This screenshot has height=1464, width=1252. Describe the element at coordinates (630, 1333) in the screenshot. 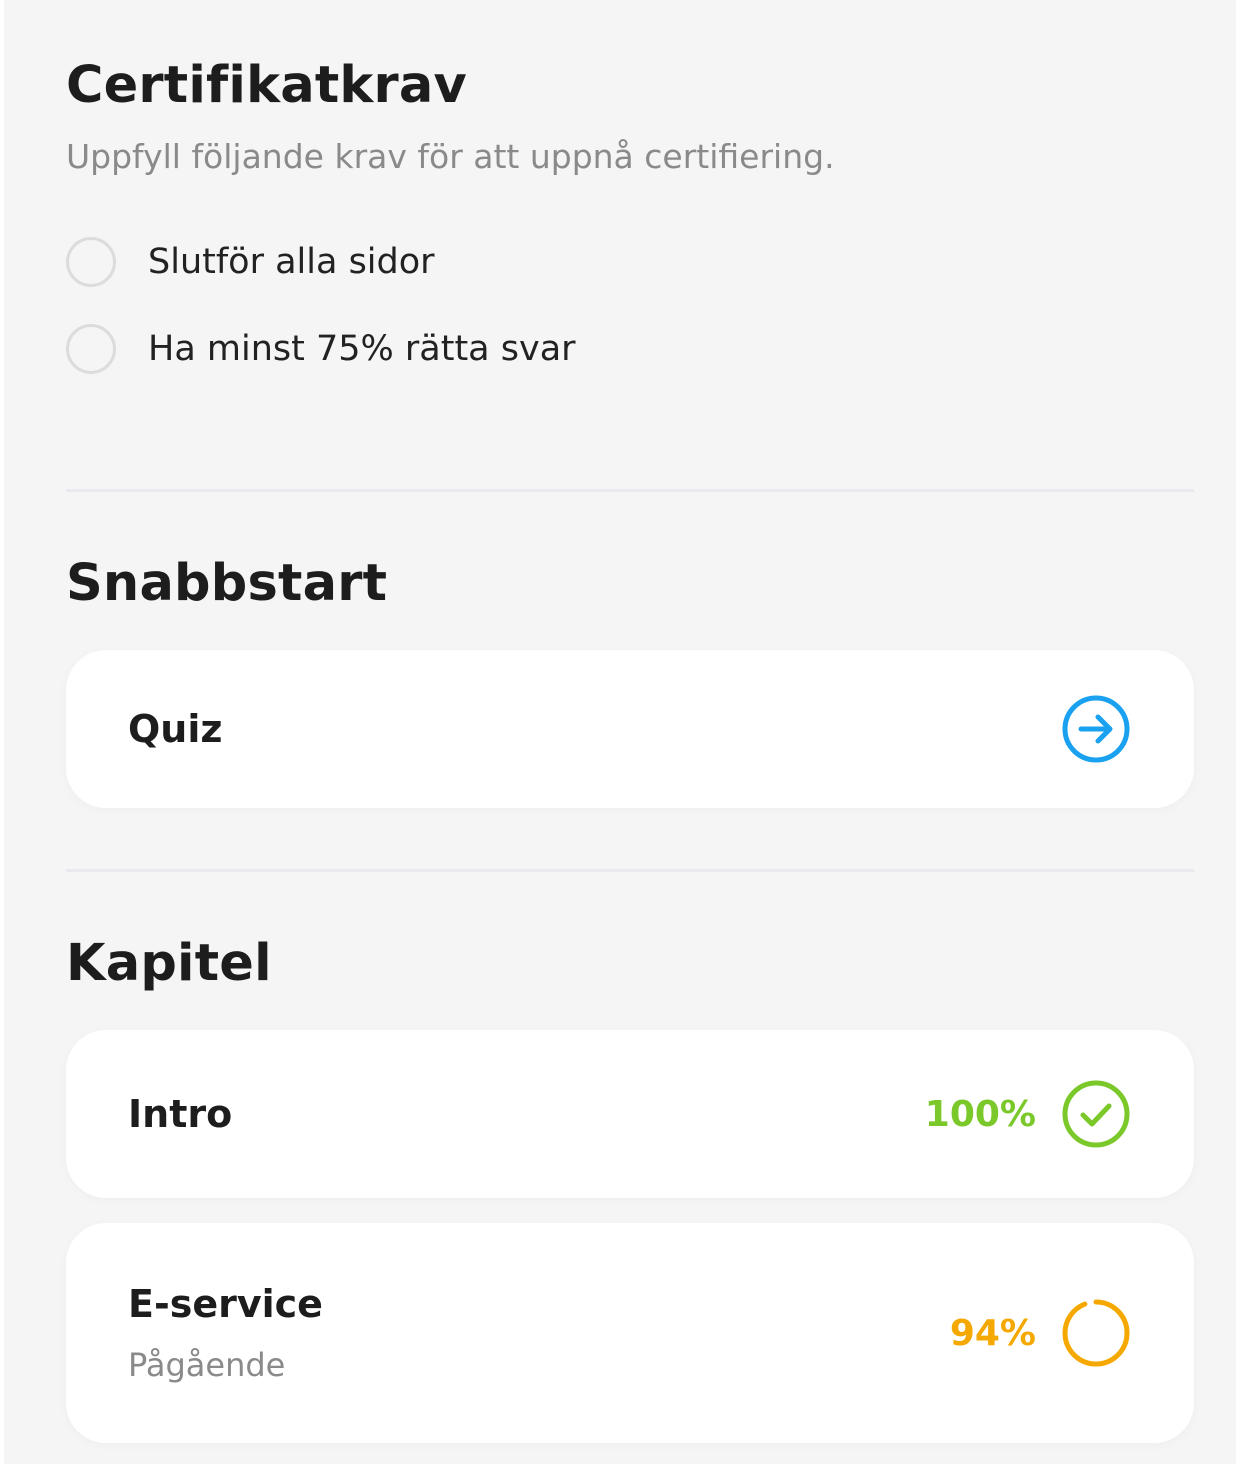

I see `chapter-card-e-service: E-service Pågående 94%` at that location.